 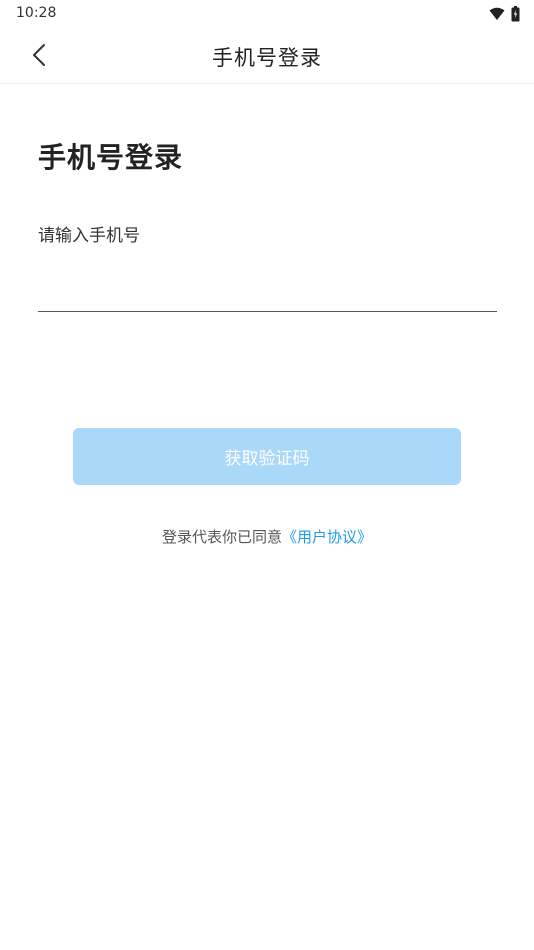 I want to click on status-icons, so click(x=504, y=14).